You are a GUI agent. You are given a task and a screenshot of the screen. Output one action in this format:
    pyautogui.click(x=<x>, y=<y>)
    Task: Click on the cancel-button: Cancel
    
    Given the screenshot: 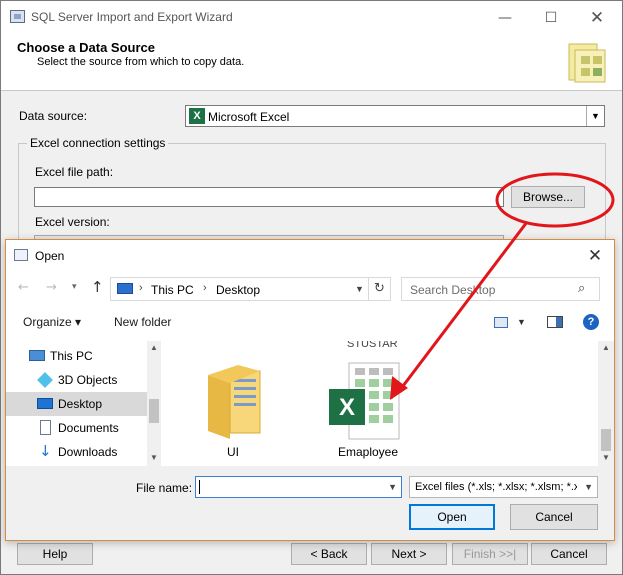 What is the action you would take?
    pyautogui.click(x=554, y=517)
    